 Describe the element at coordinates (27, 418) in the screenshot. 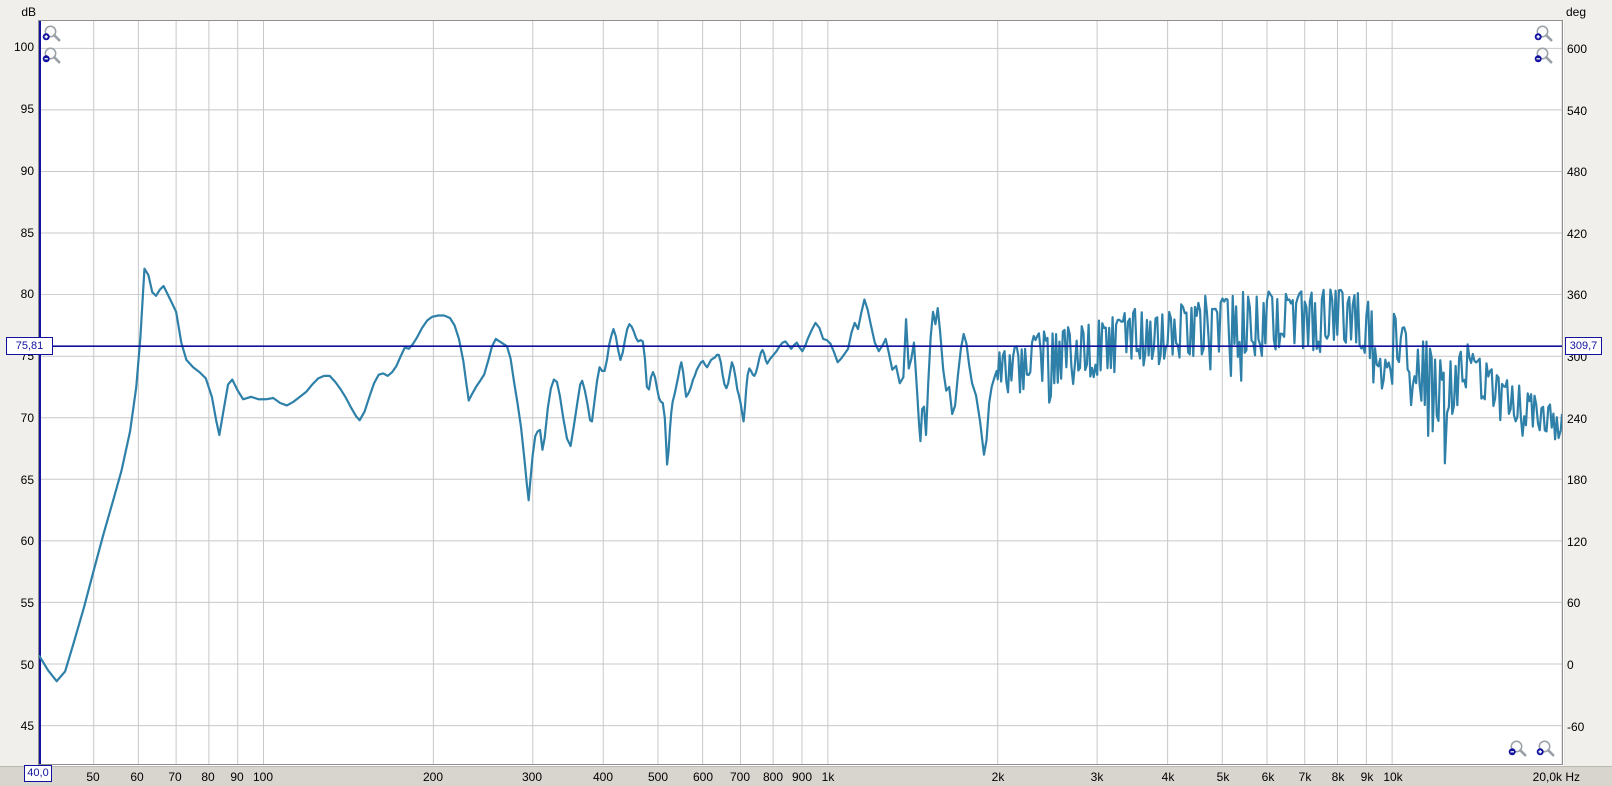

I see `db-tick-label: 70` at that location.